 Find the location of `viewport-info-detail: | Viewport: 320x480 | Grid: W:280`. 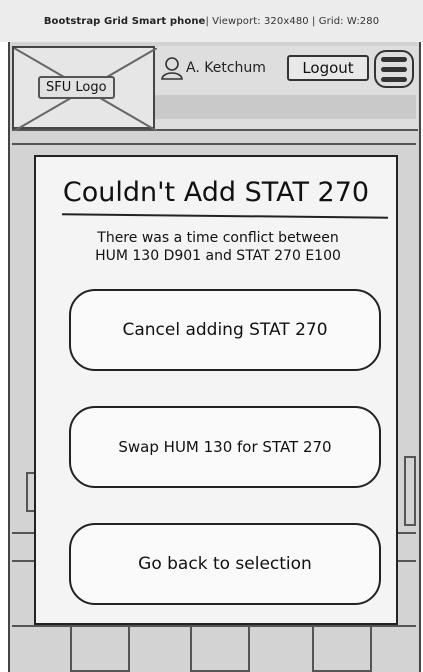

viewport-info-detail: | Viewport: 320x480 | Grid: W:280 is located at coordinates (292, 21).